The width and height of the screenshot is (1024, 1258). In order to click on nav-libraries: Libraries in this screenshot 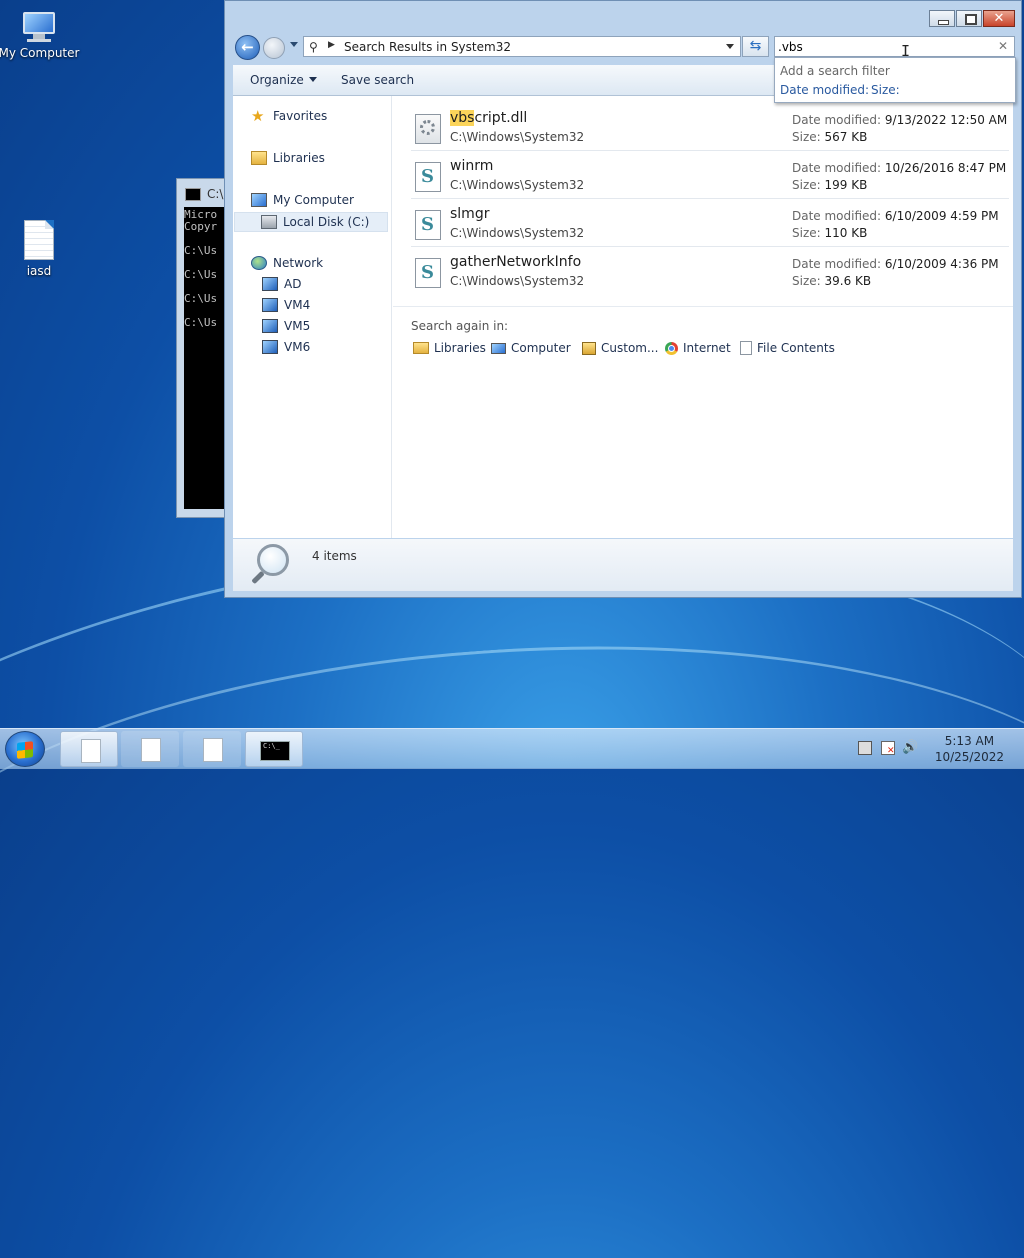, I will do `click(288, 158)`.